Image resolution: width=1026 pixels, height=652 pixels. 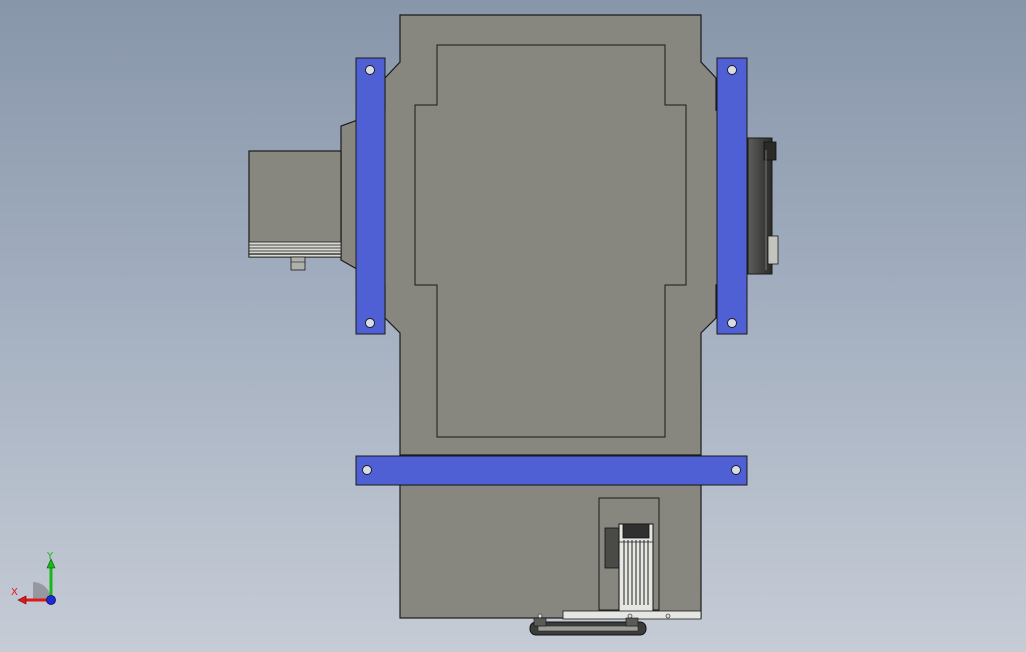 I want to click on z-axis-dot, so click(x=51, y=600).